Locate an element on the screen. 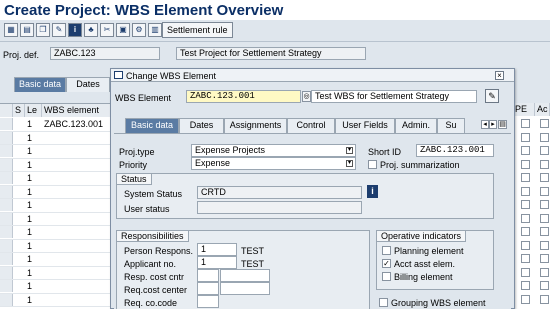  settings-icon: ⚙ is located at coordinates (139, 30).